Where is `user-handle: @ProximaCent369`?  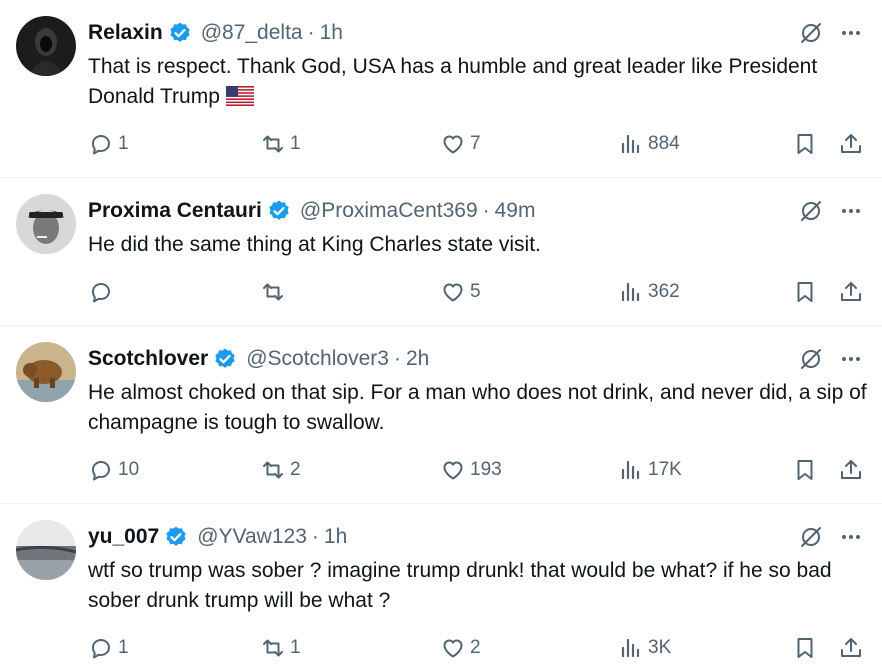 user-handle: @ProximaCent369 is located at coordinates (389, 211).